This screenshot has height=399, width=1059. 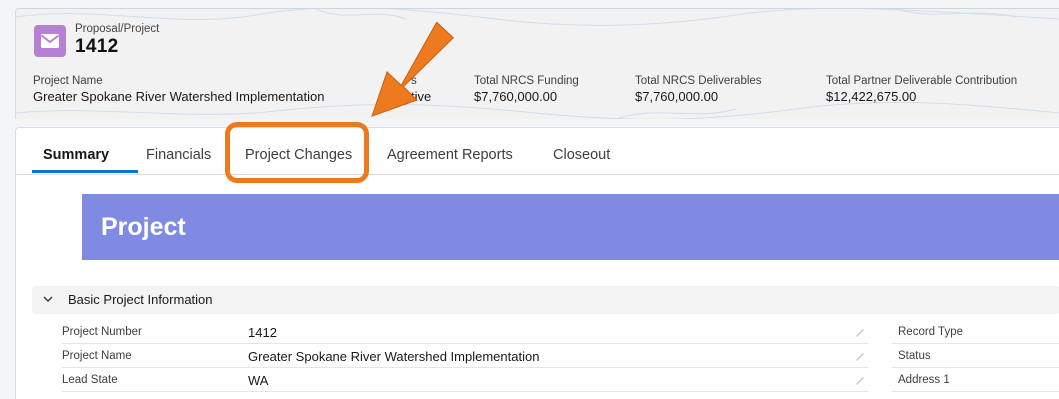 What do you see at coordinates (924, 380) in the screenshot?
I see `row-label-right: Address 1` at bounding box center [924, 380].